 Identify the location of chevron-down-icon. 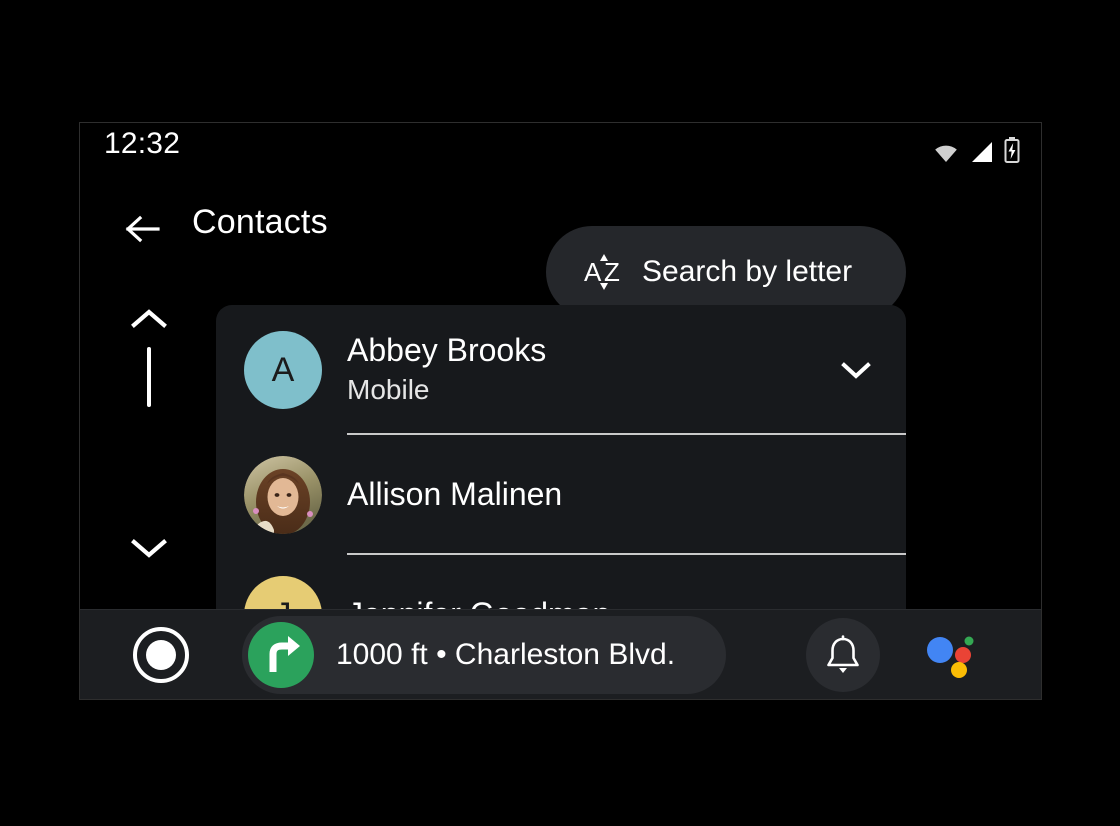
(856, 370).